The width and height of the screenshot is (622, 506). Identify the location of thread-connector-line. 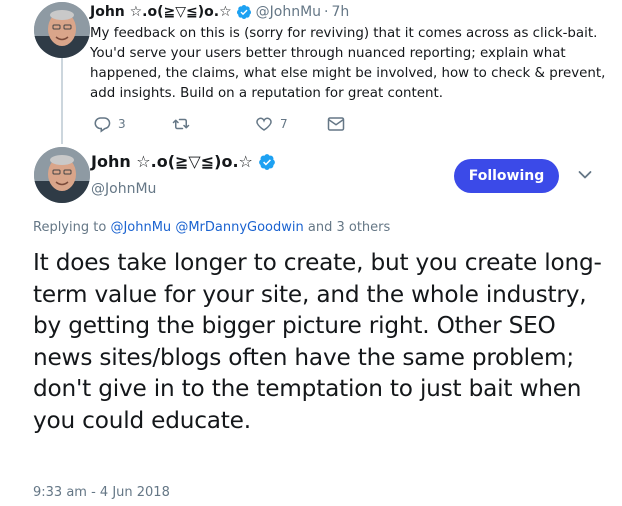
(62, 101).